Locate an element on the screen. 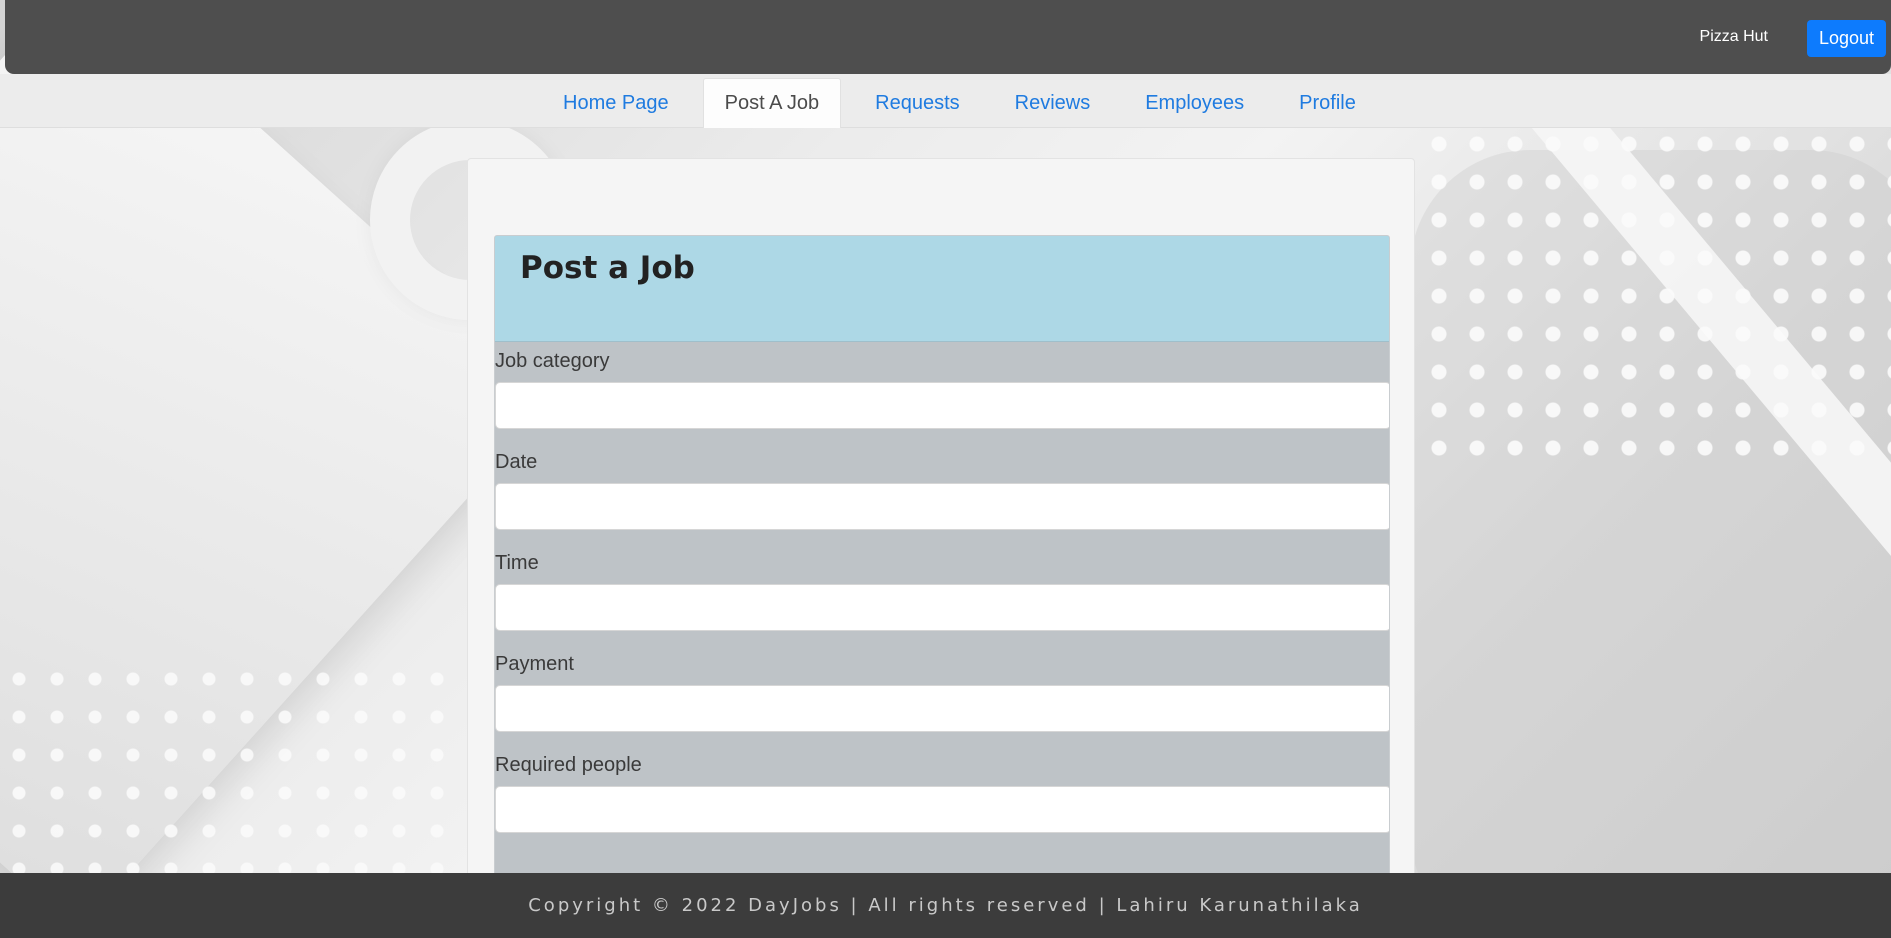 The height and width of the screenshot is (938, 1891). tab-requests: Requests is located at coordinates (917, 103).